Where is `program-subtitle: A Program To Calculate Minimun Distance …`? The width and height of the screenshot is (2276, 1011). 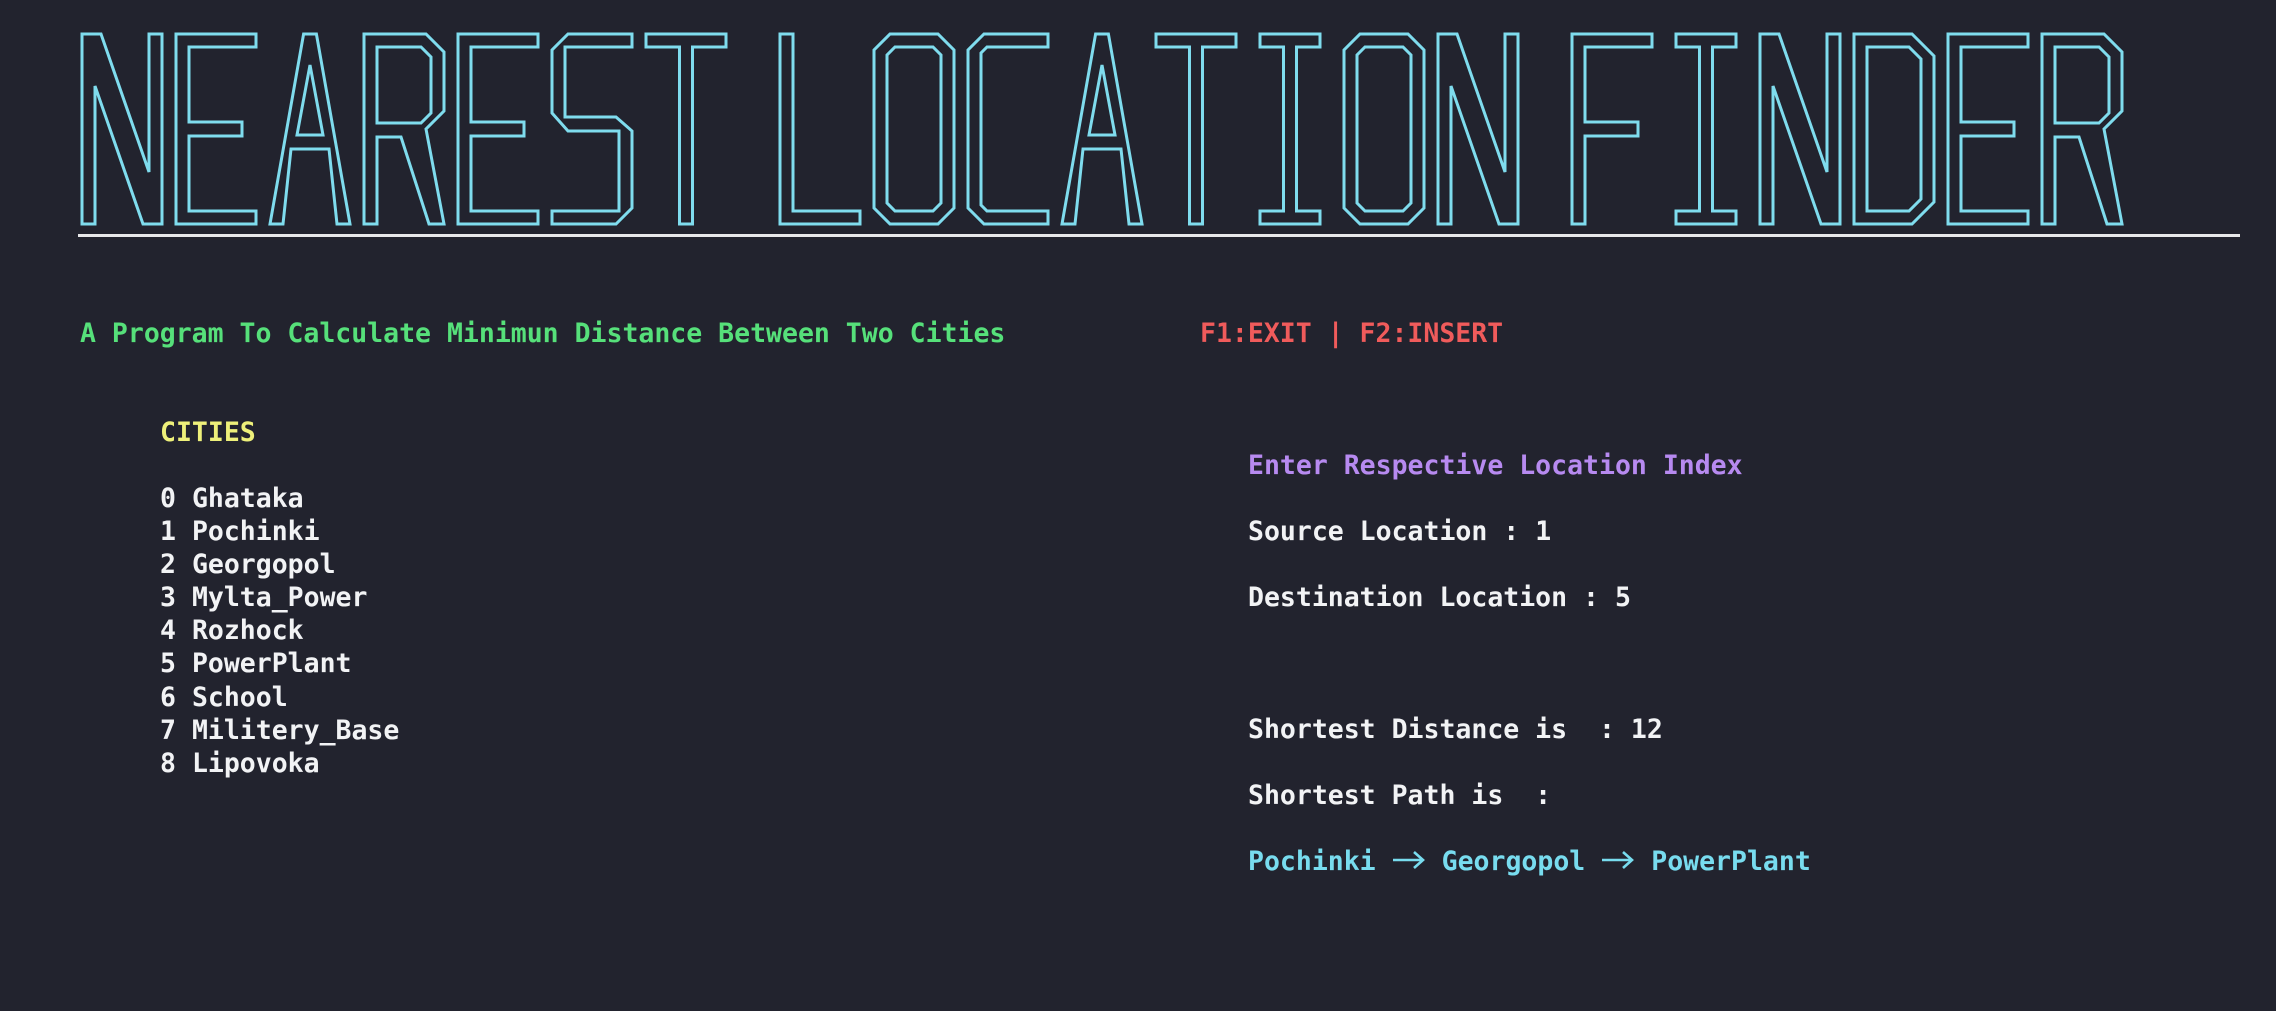
program-subtitle: A Program To Calculate Minimun Distance … is located at coordinates (543, 333).